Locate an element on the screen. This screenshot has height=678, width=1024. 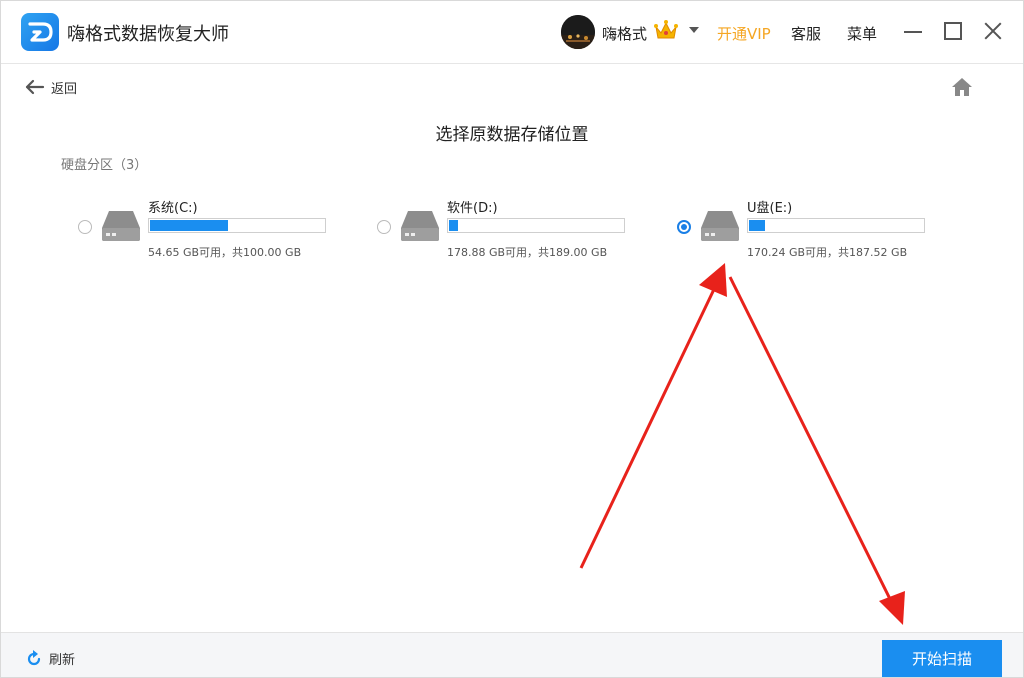
refresh-icon is located at coordinates (34, 657).